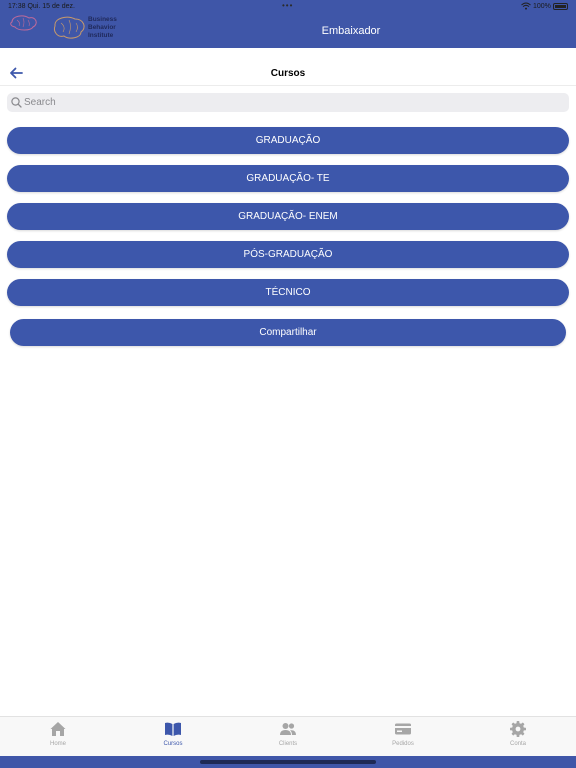 The height and width of the screenshot is (768, 576). I want to click on course-button-pos-graduacao: PÓS-GRADUAÇÃO, so click(288, 254).